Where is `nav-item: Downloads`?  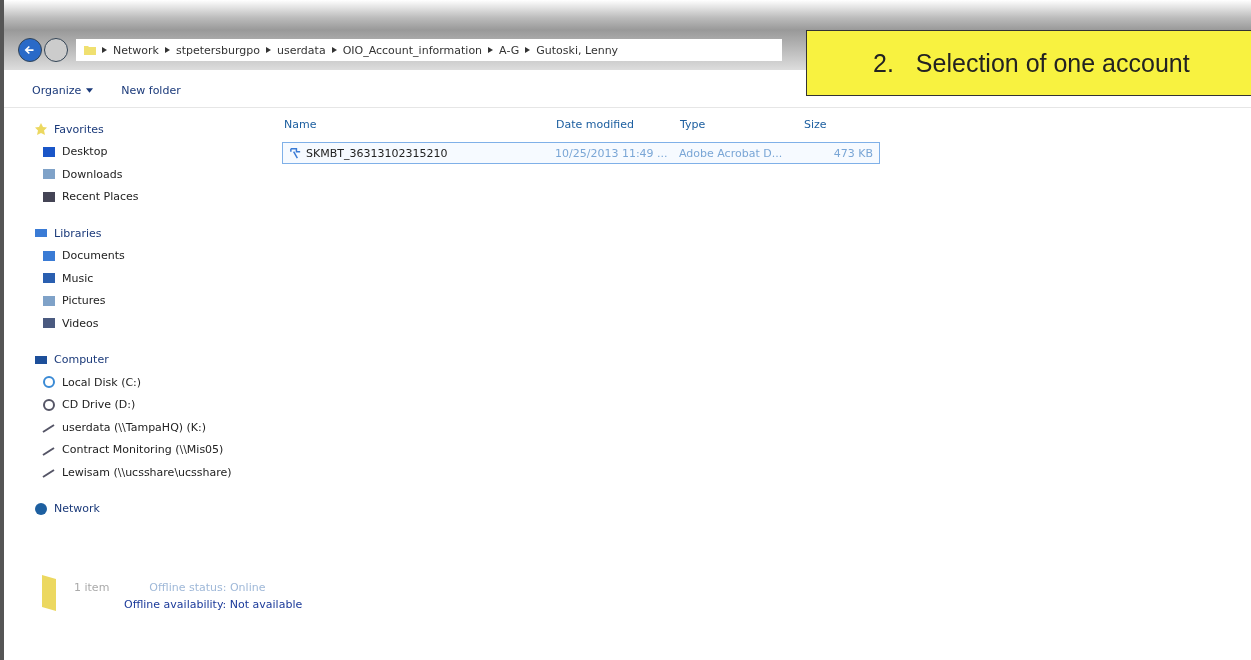
nav-item: Downloads is located at coordinates (149, 174).